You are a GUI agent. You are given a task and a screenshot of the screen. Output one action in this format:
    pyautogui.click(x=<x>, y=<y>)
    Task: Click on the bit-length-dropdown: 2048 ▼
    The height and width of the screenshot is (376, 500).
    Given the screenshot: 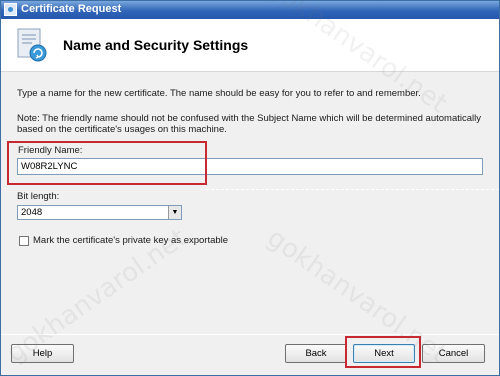 What is the action you would take?
    pyautogui.click(x=99, y=212)
    